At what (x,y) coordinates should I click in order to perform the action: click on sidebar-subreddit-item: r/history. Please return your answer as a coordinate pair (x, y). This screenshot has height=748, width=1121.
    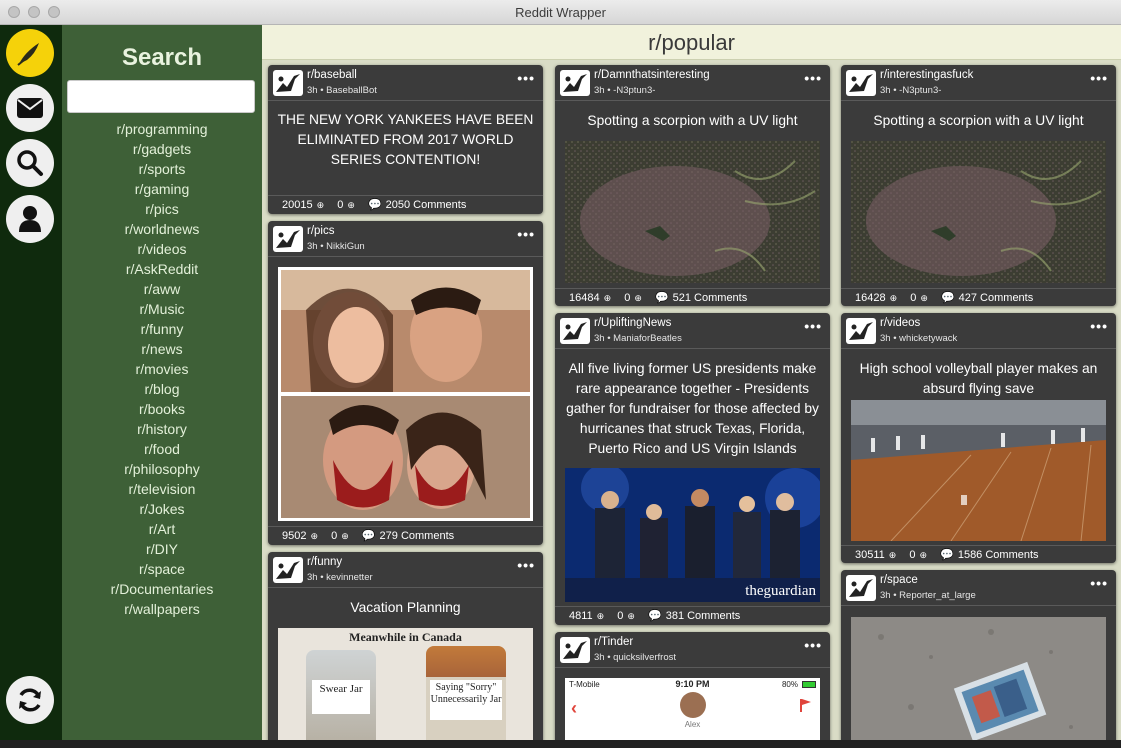
    Looking at the image, I should click on (162, 429).